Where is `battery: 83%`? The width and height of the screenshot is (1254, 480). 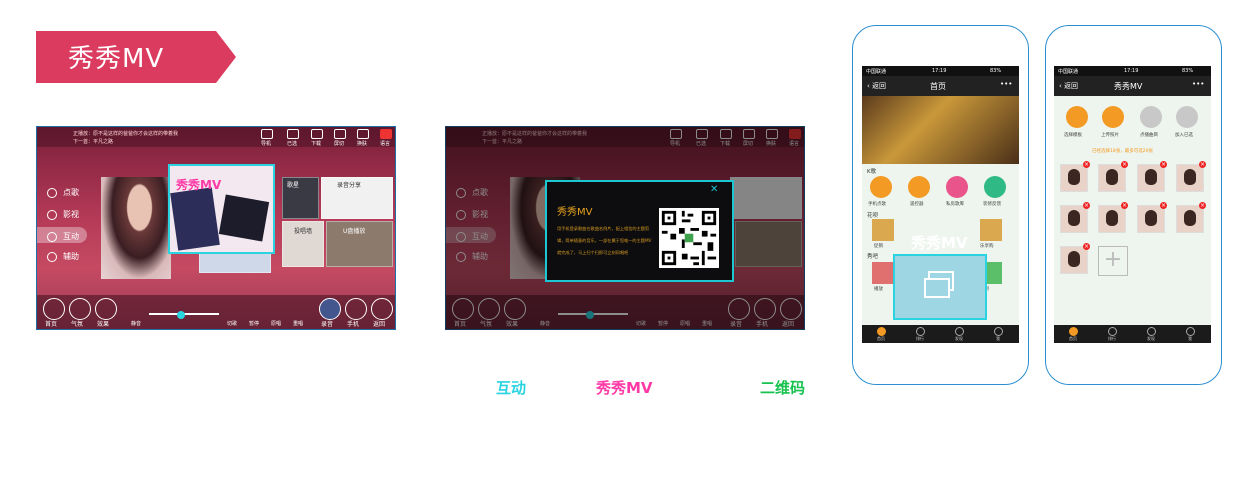 battery: 83% is located at coordinates (996, 71).